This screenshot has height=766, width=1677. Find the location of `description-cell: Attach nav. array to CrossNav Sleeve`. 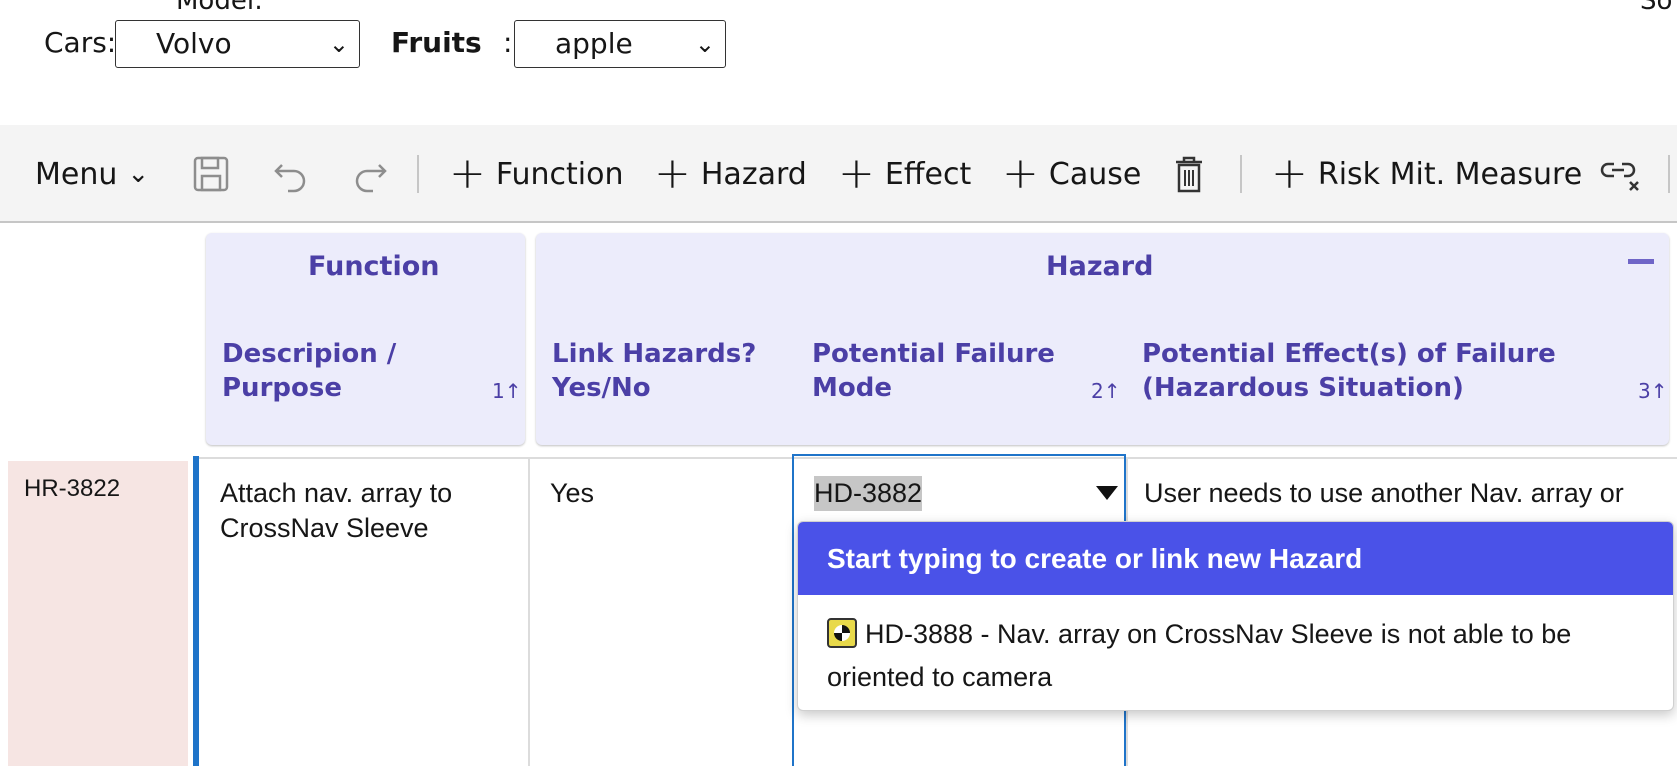

description-cell: Attach nav. array to CrossNav Sleeve is located at coordinates (336, 511).